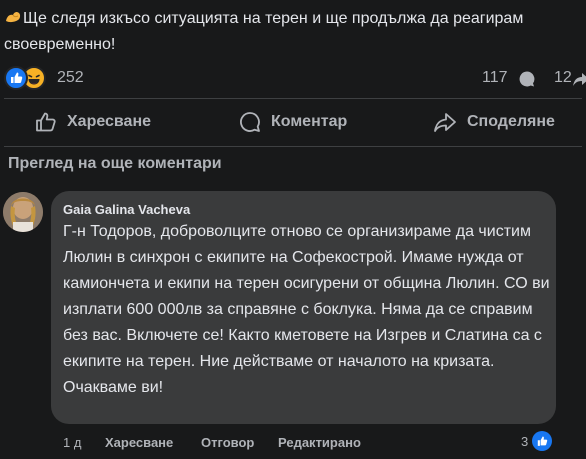 This screenshot has width=586, height=459. I want to click on comment-count: 117, so click(495, 78).